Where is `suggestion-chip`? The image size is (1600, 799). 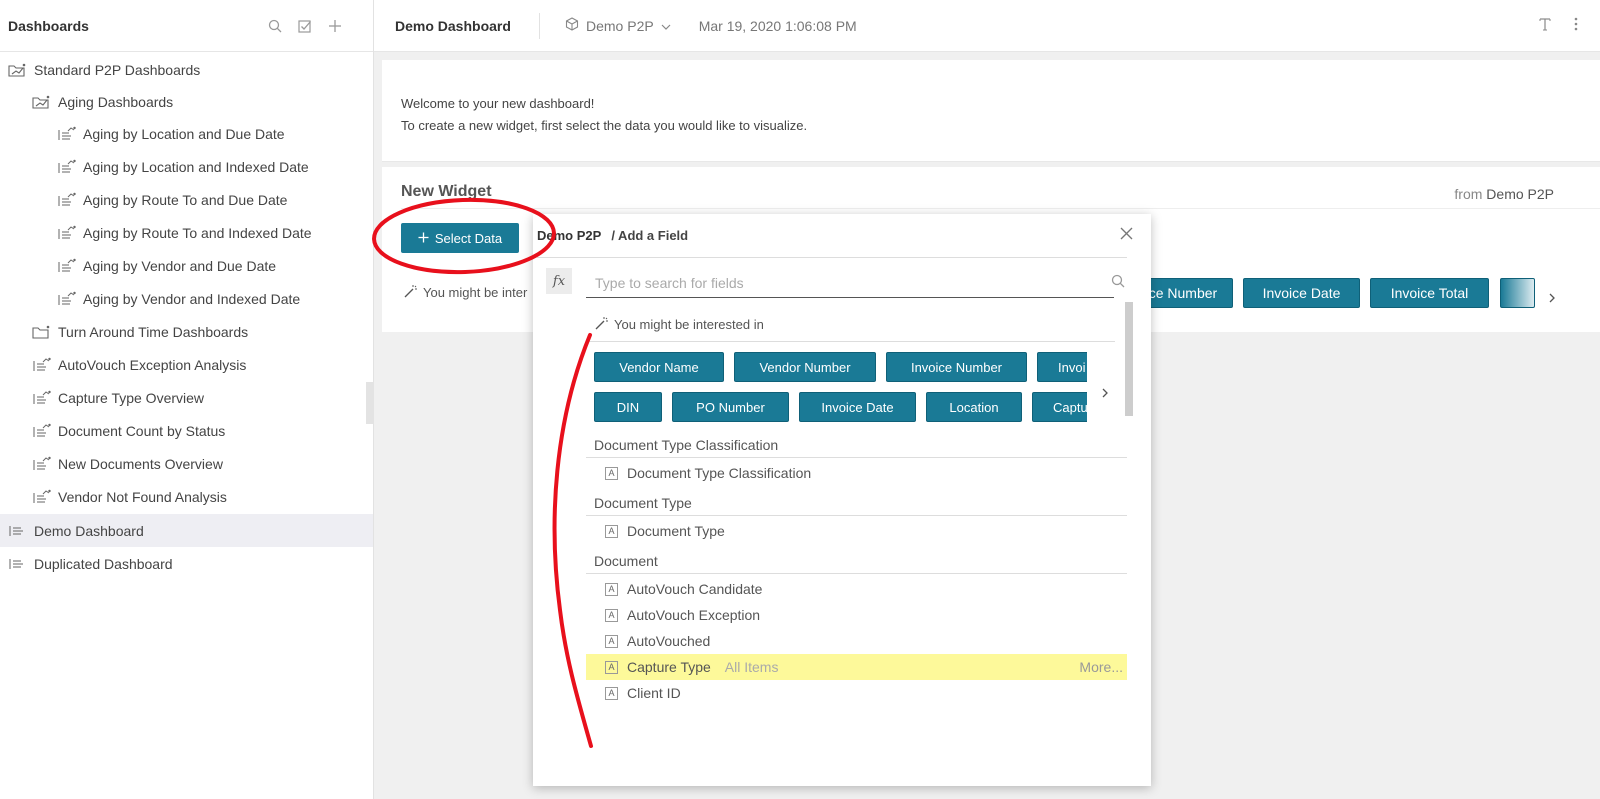
suggestion-chip is located at coordinates (1517, 293).